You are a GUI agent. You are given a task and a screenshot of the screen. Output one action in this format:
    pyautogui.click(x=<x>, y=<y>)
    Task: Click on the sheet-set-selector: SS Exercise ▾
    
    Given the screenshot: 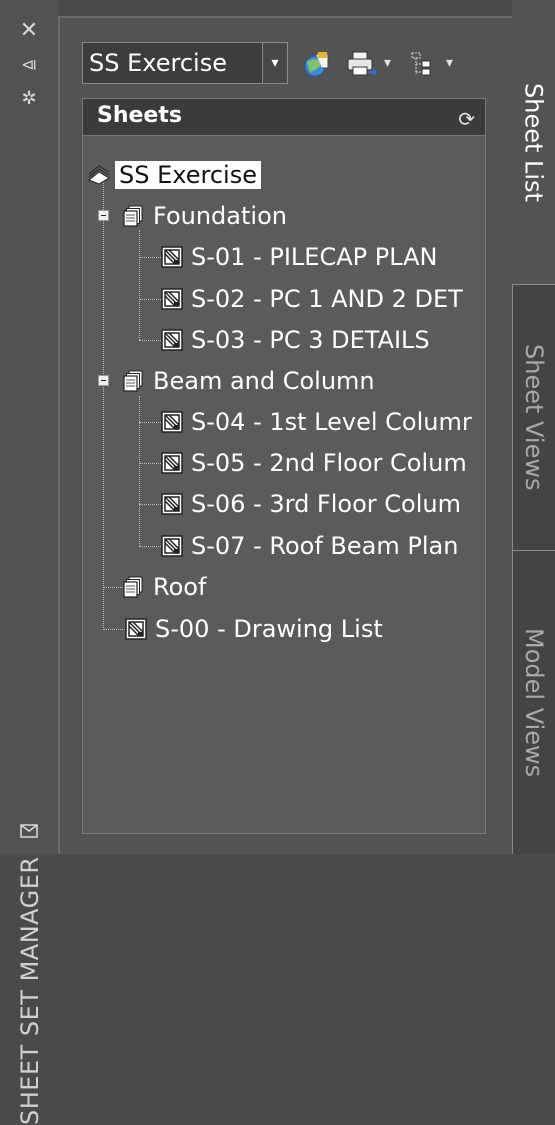 What is the action you would take?
    pyautogui.click(x=185, y=63)
    